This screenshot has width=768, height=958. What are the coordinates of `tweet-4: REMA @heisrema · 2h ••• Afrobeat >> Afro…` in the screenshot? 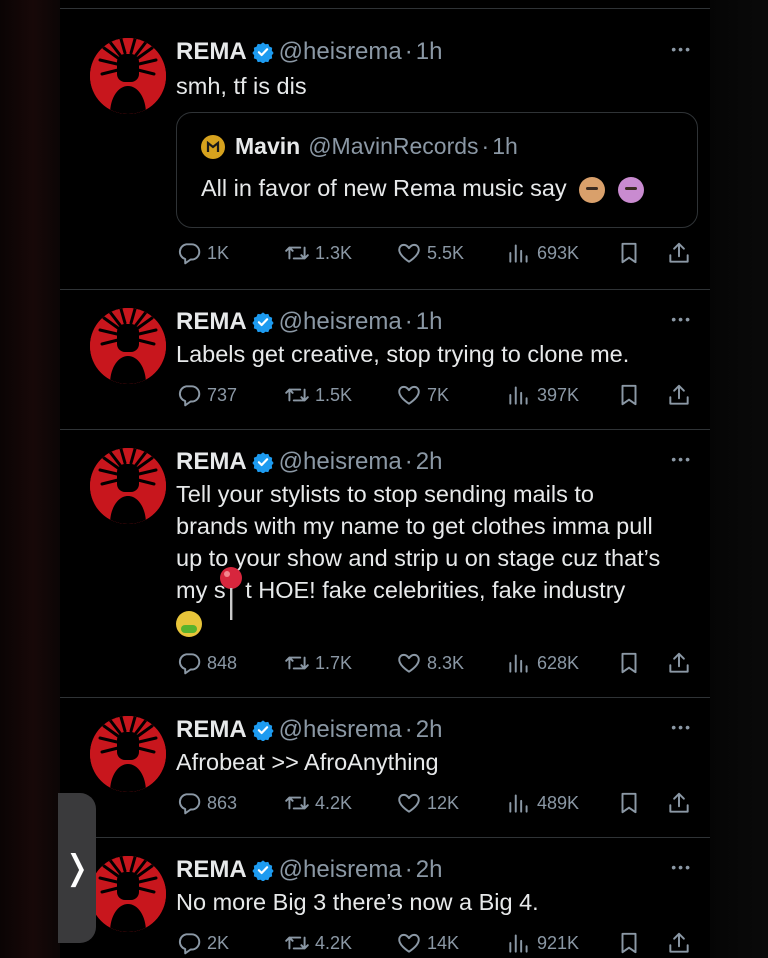 It's located at (385, 777).